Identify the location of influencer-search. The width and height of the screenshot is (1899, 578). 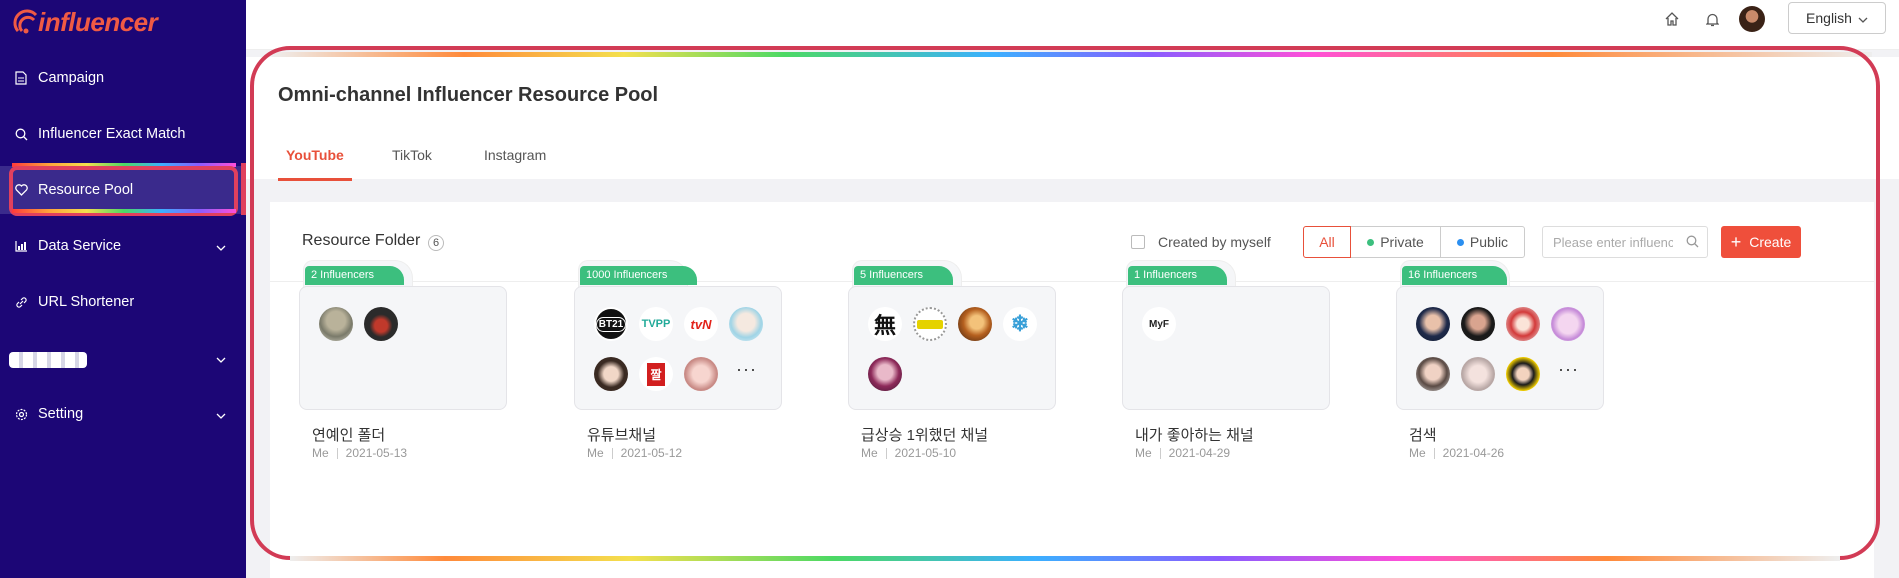
(1625, 242).